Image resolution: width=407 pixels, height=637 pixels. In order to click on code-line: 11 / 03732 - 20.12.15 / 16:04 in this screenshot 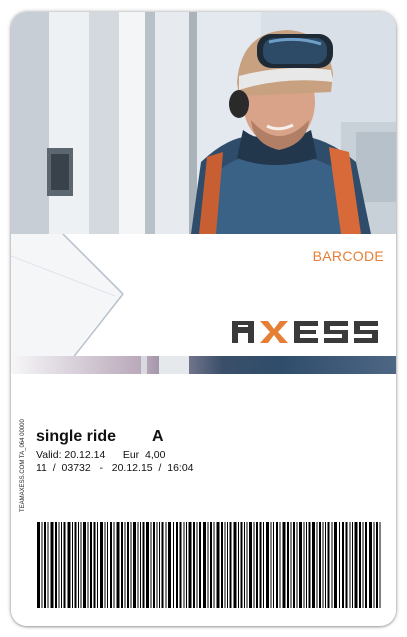, I will do `click(115, 468)`.